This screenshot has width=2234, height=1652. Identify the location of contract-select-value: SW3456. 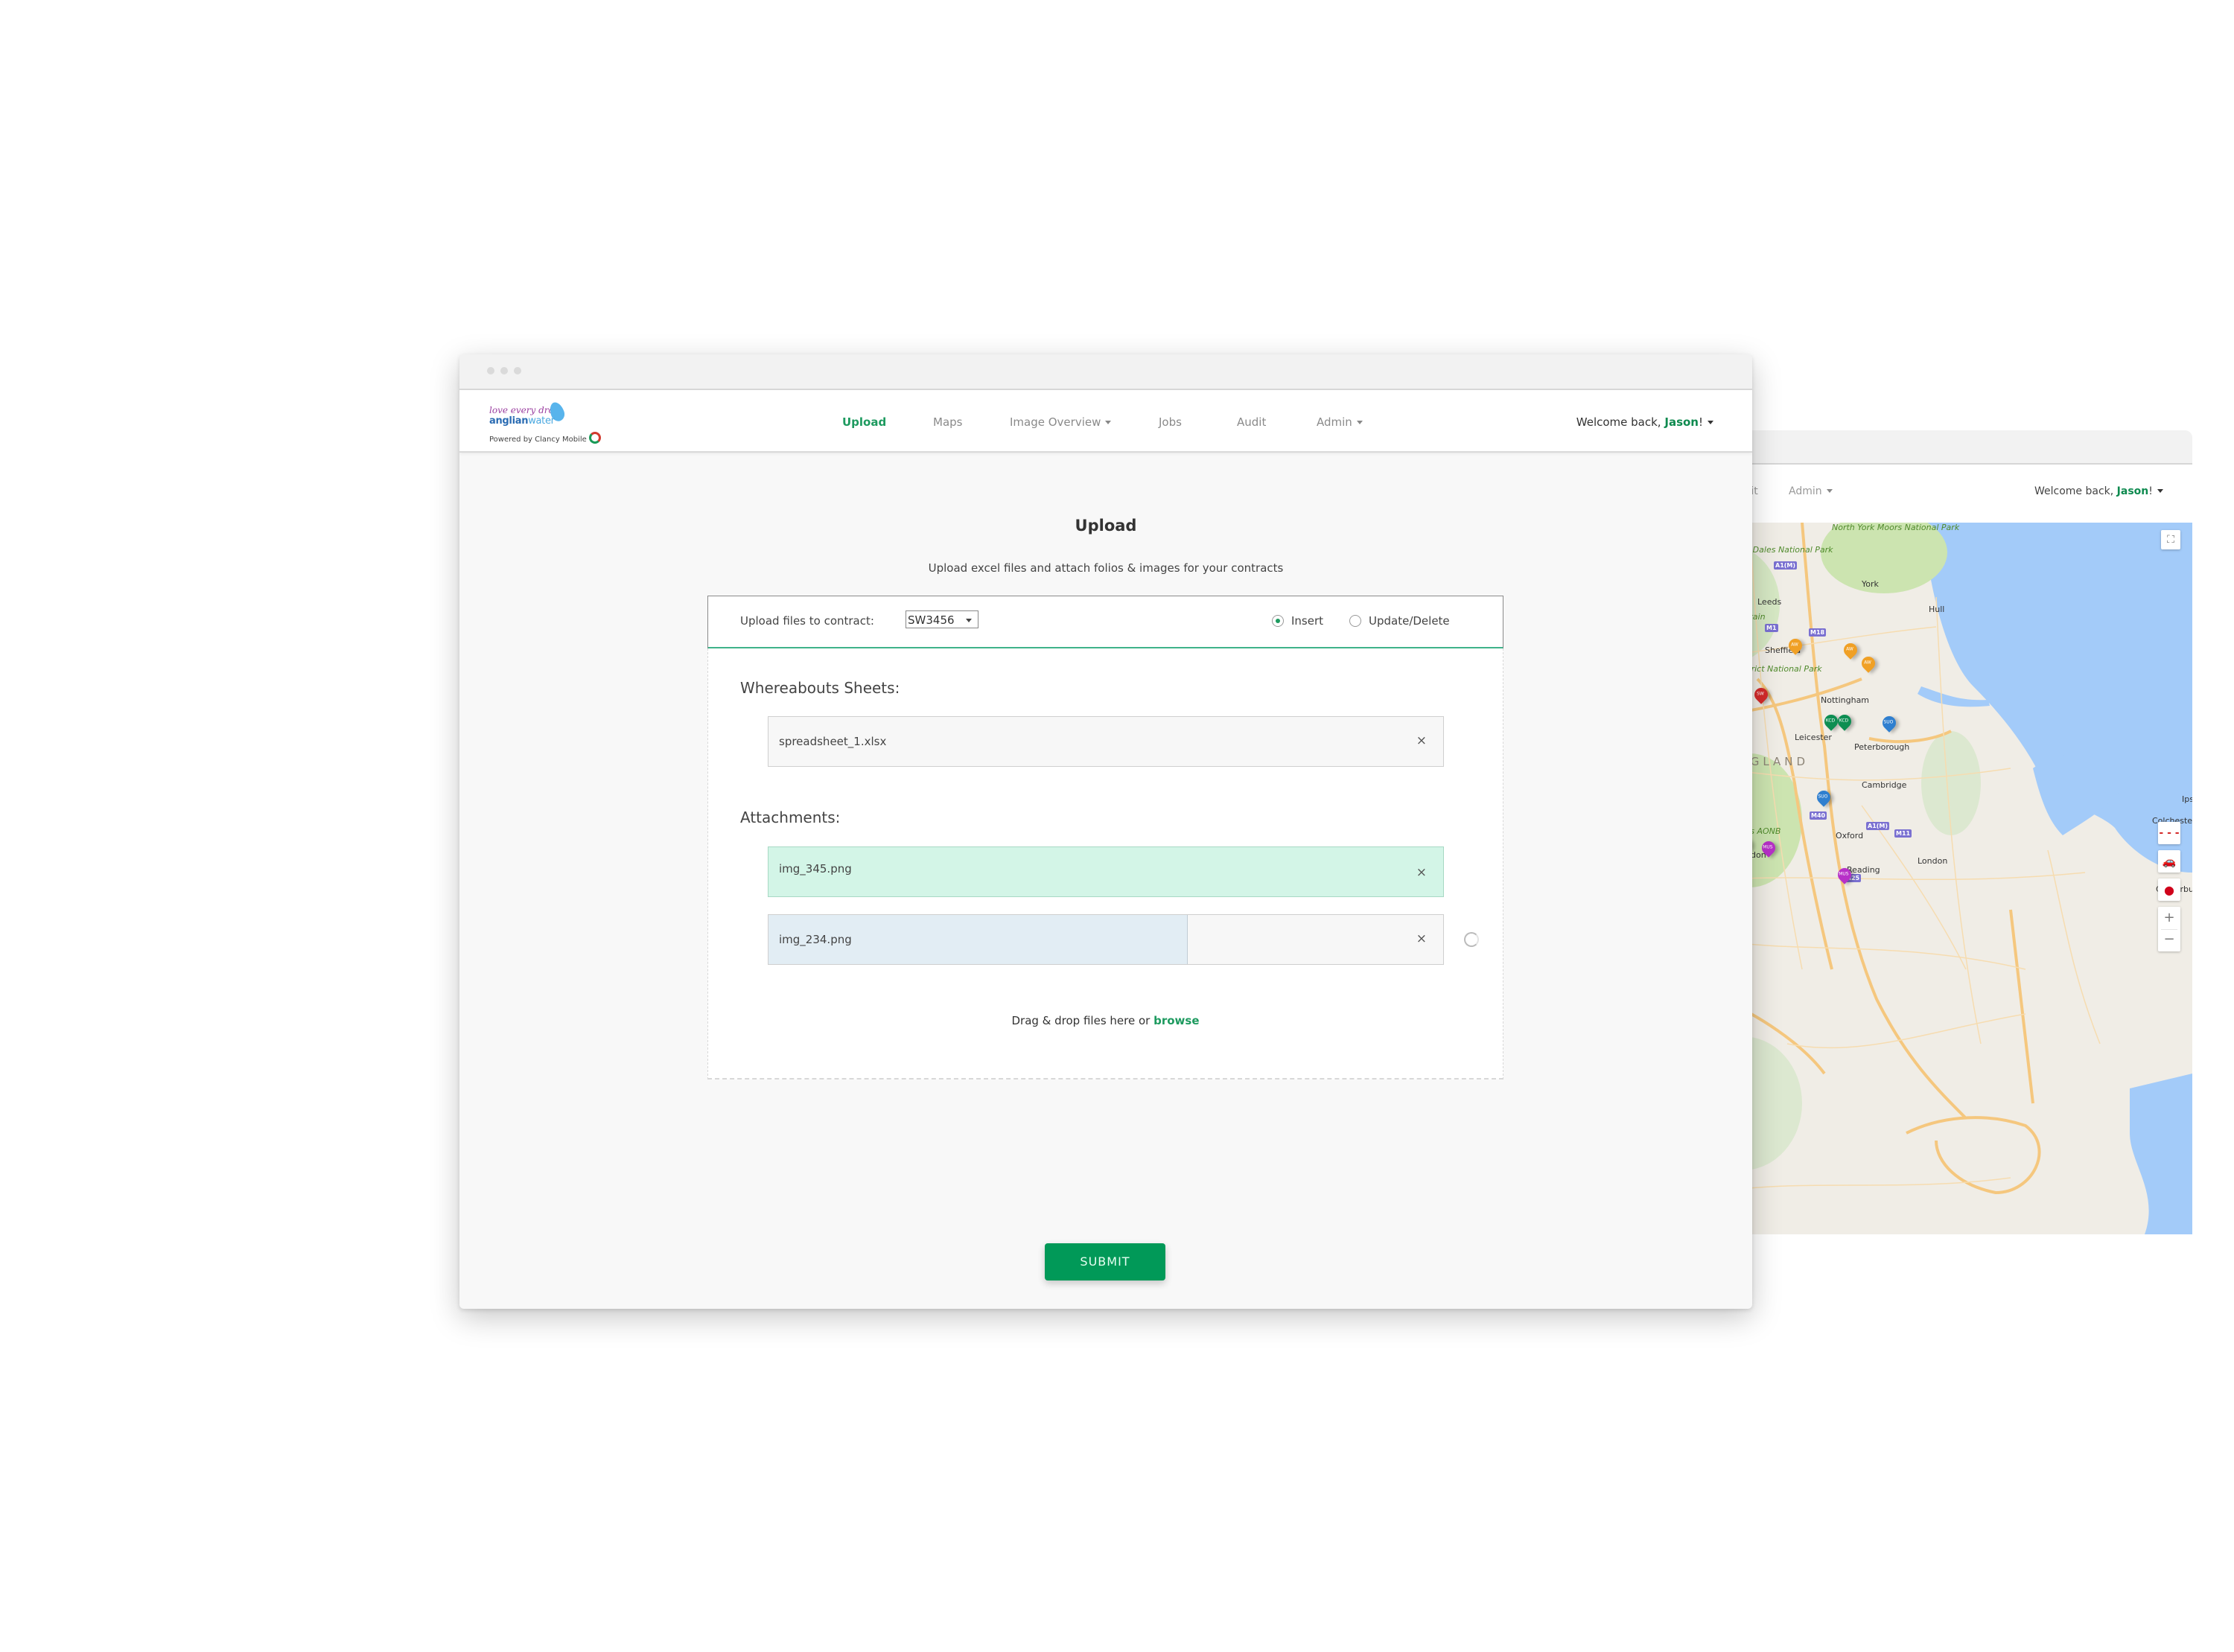
(931, 620).